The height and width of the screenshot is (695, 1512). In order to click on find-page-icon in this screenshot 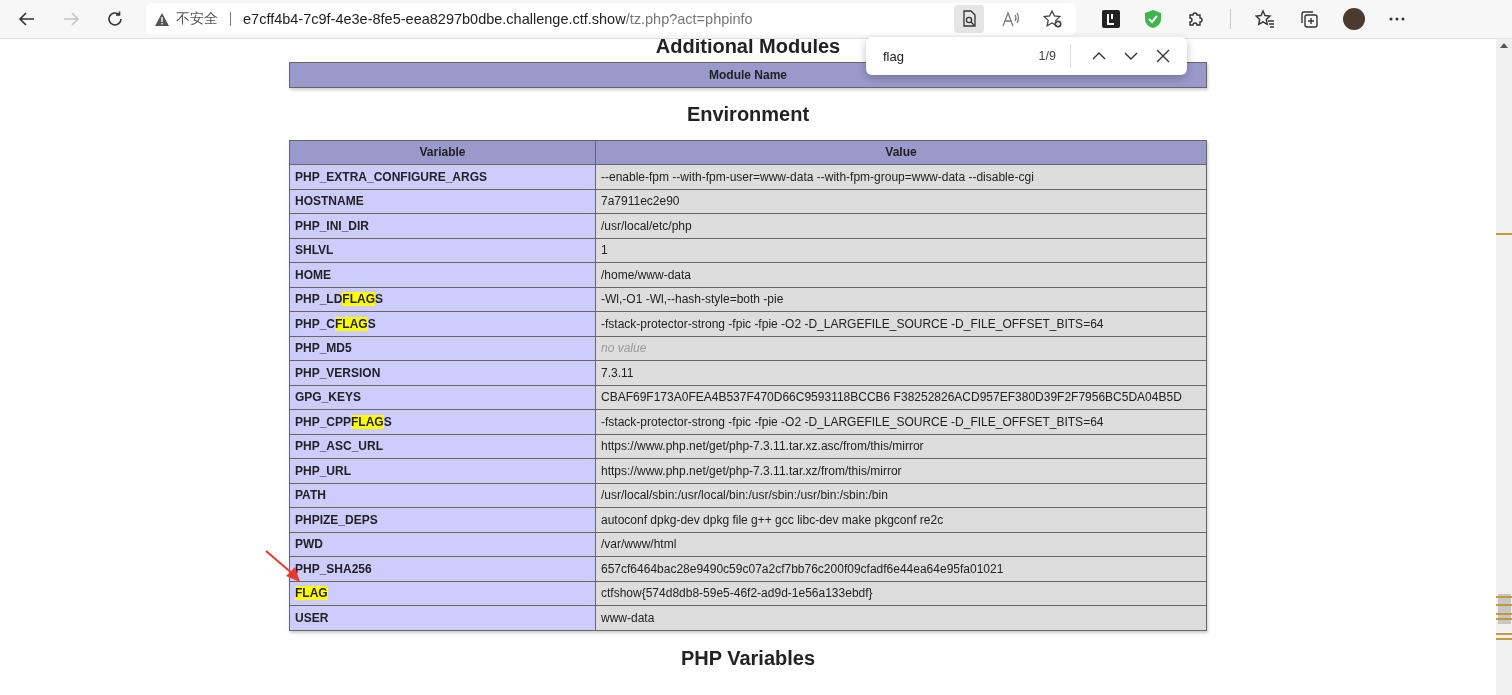, I will do `click(969, 19)`.